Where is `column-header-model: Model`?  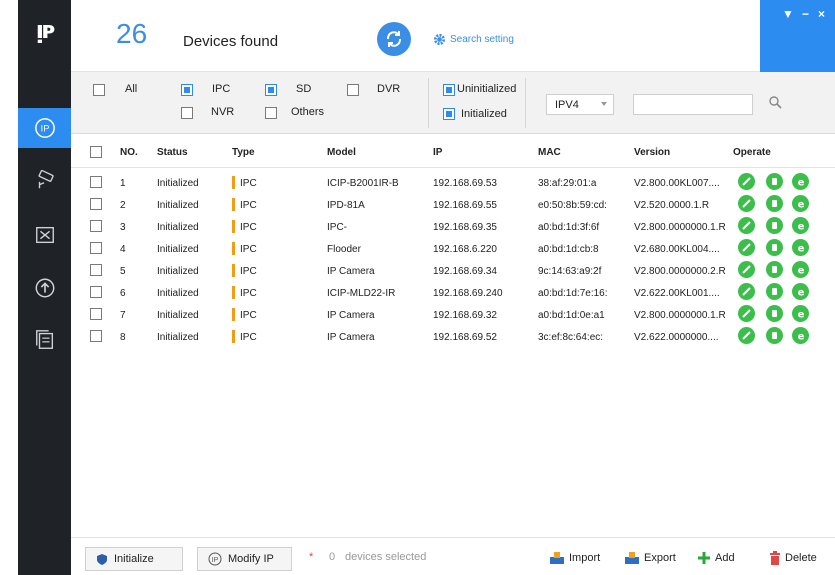
column-header-model: Model is located at coordinates (341, 152).